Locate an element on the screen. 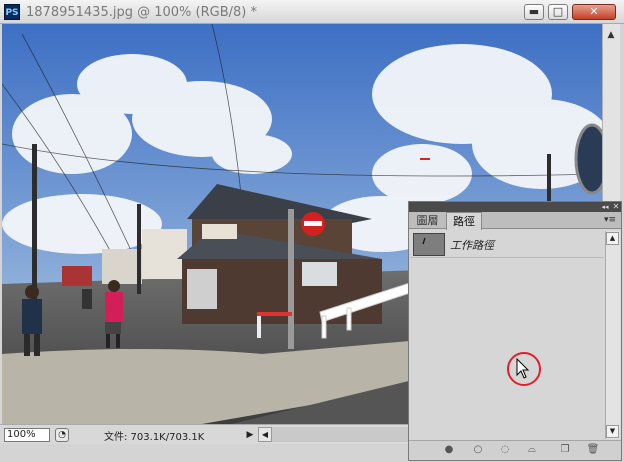  tab-layers: 圖層 is located at coordinates (427, 221).